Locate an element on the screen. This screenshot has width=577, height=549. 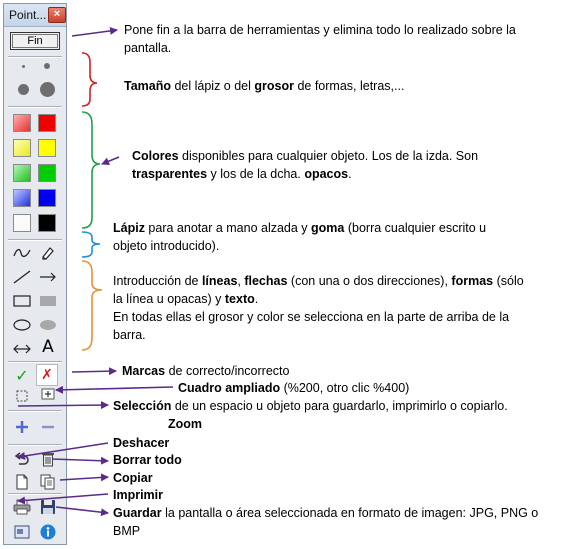
color-red-transparent is located at coordinates (22, 123).